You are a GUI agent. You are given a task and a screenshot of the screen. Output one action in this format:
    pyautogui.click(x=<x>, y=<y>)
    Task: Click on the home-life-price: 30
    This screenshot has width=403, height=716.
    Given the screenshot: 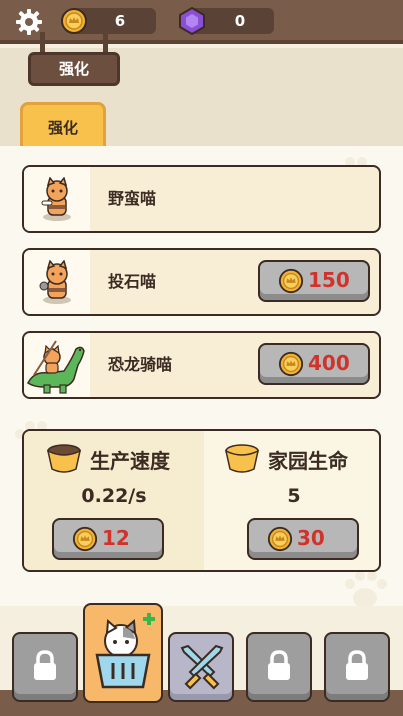 What is the action you would take?
    pyautogui.click(x=311, y=538)
    